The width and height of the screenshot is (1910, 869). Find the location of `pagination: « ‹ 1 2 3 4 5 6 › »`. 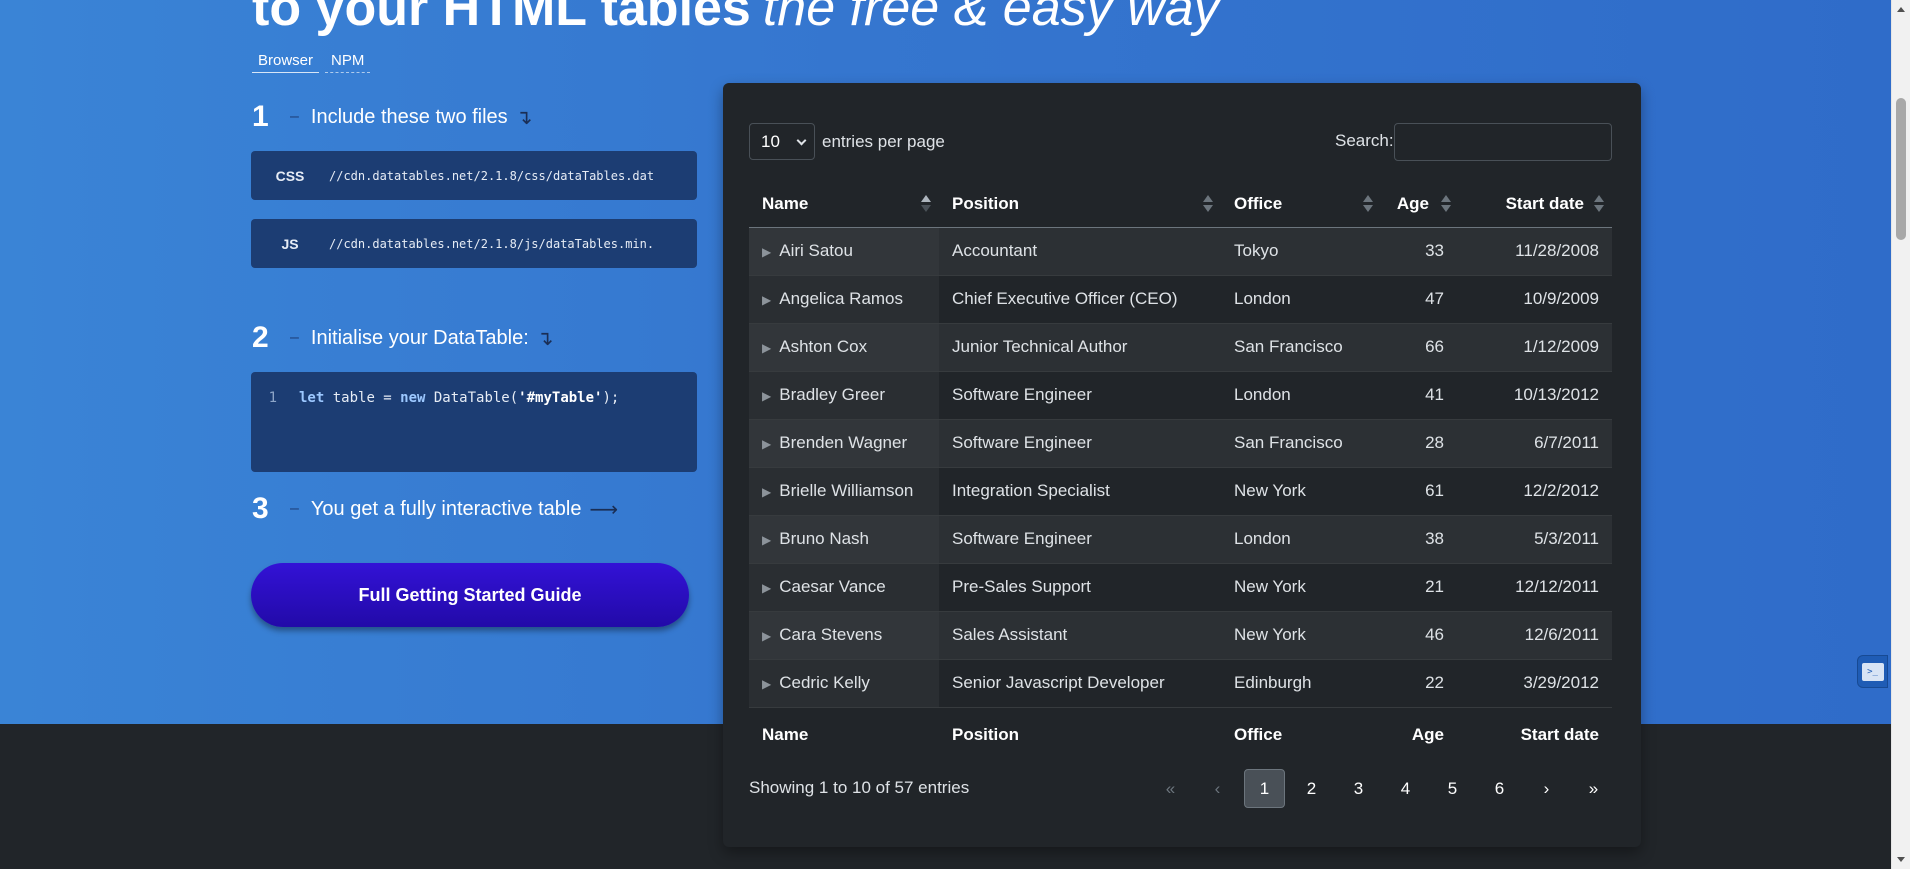

pagination: « ‹ 1 2 3 4 5 6 › » is located at coordinates (1382, 788).